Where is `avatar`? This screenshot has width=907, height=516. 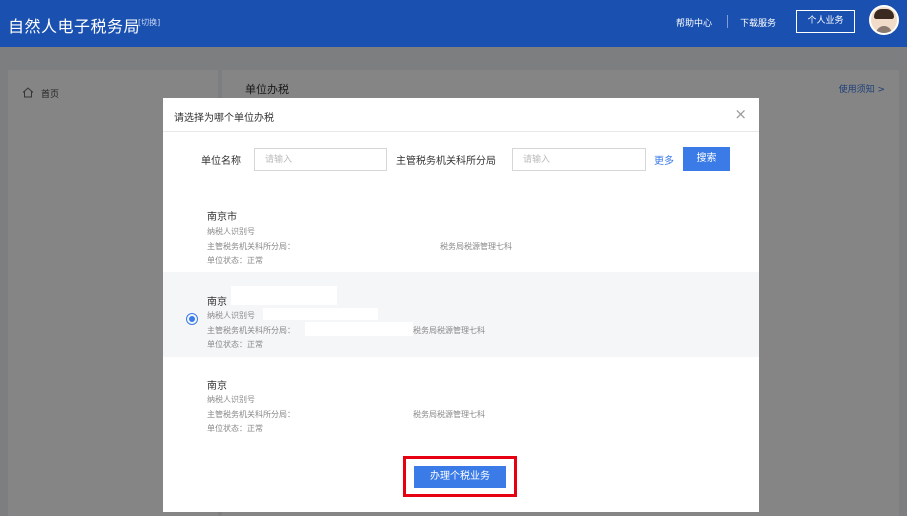
avatar is located at coordinates (884, 20).